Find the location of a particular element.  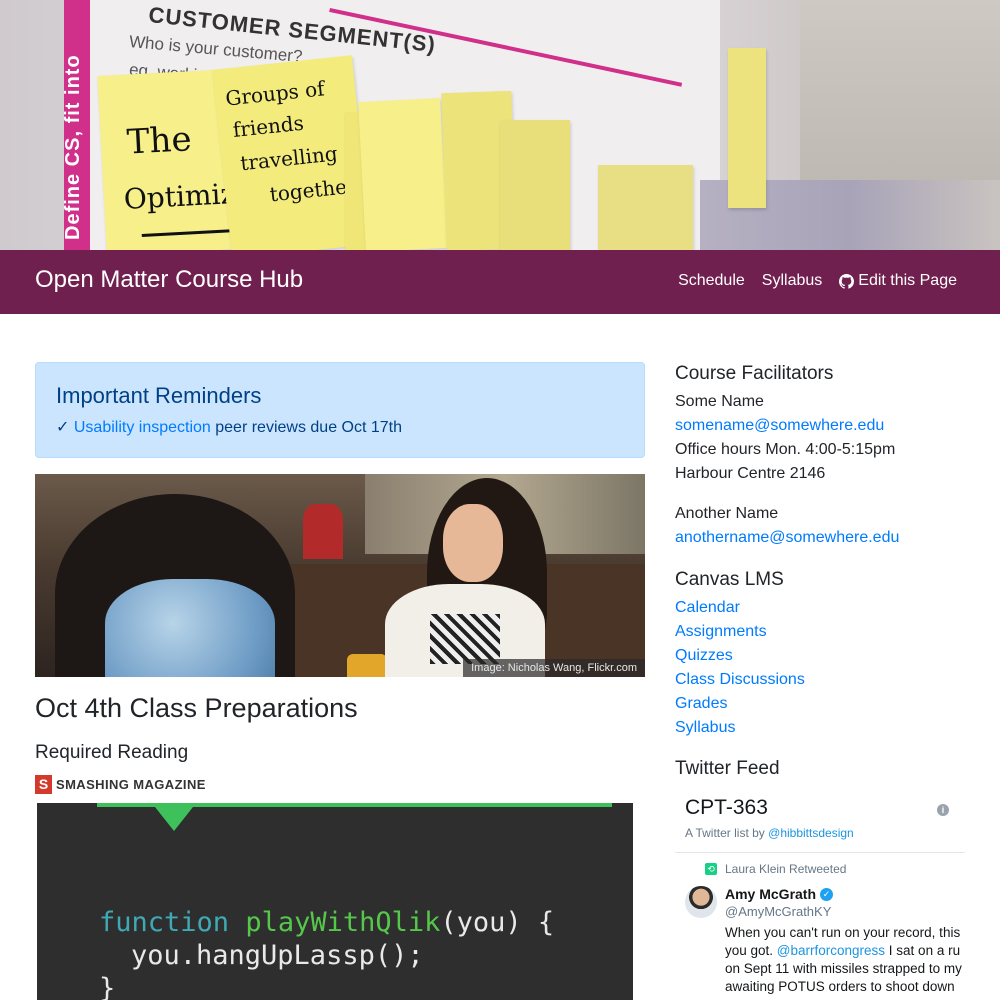

tweet-author-label: Amy McGrath is located at coordinates (771, 894).